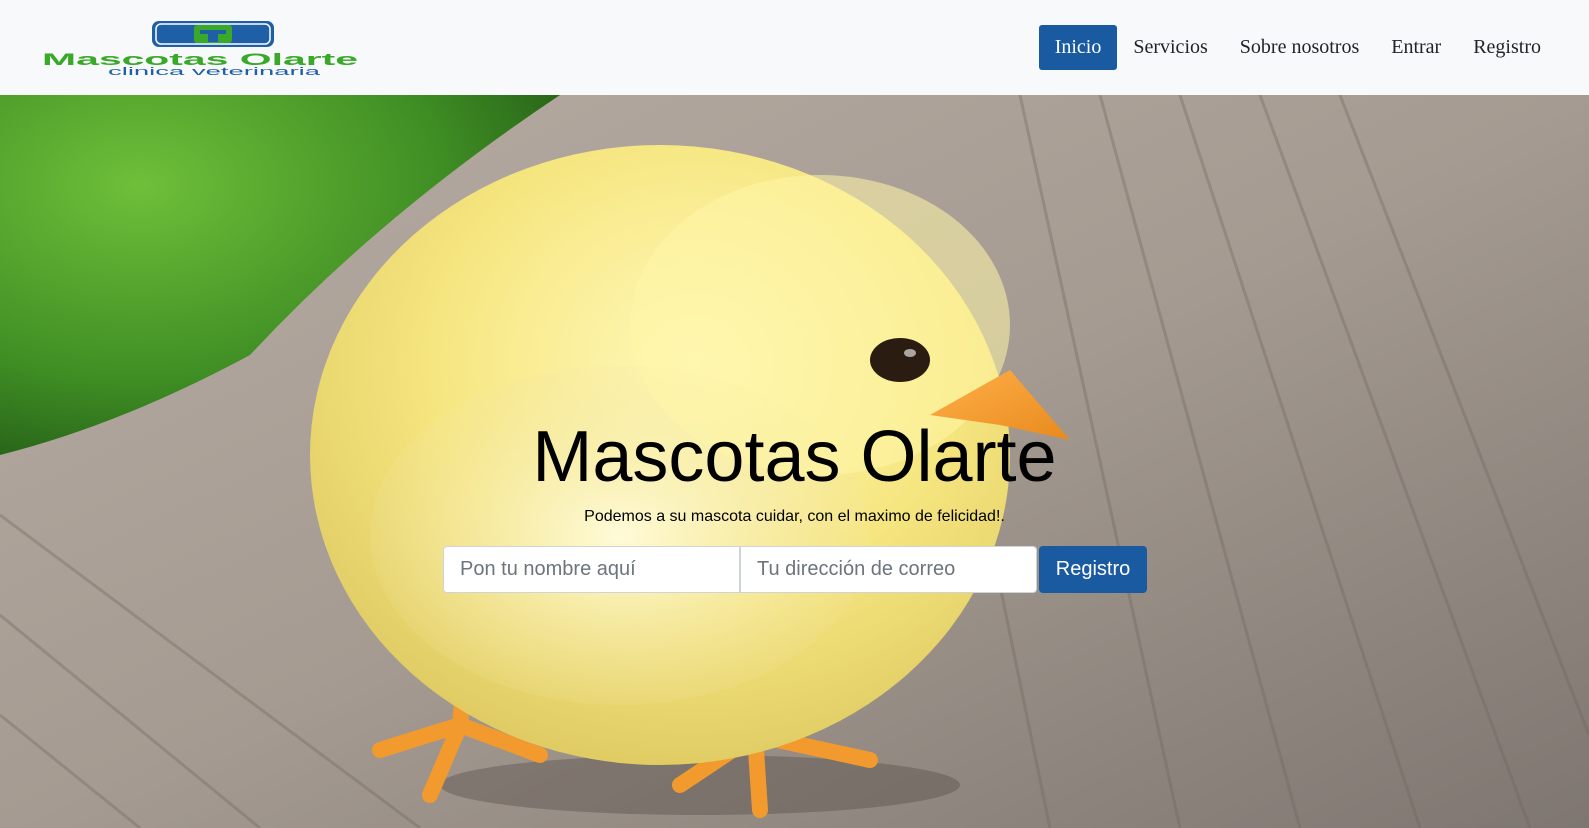  I want to click on logo-tagline: clinica veterinaria, so click(215, 70).